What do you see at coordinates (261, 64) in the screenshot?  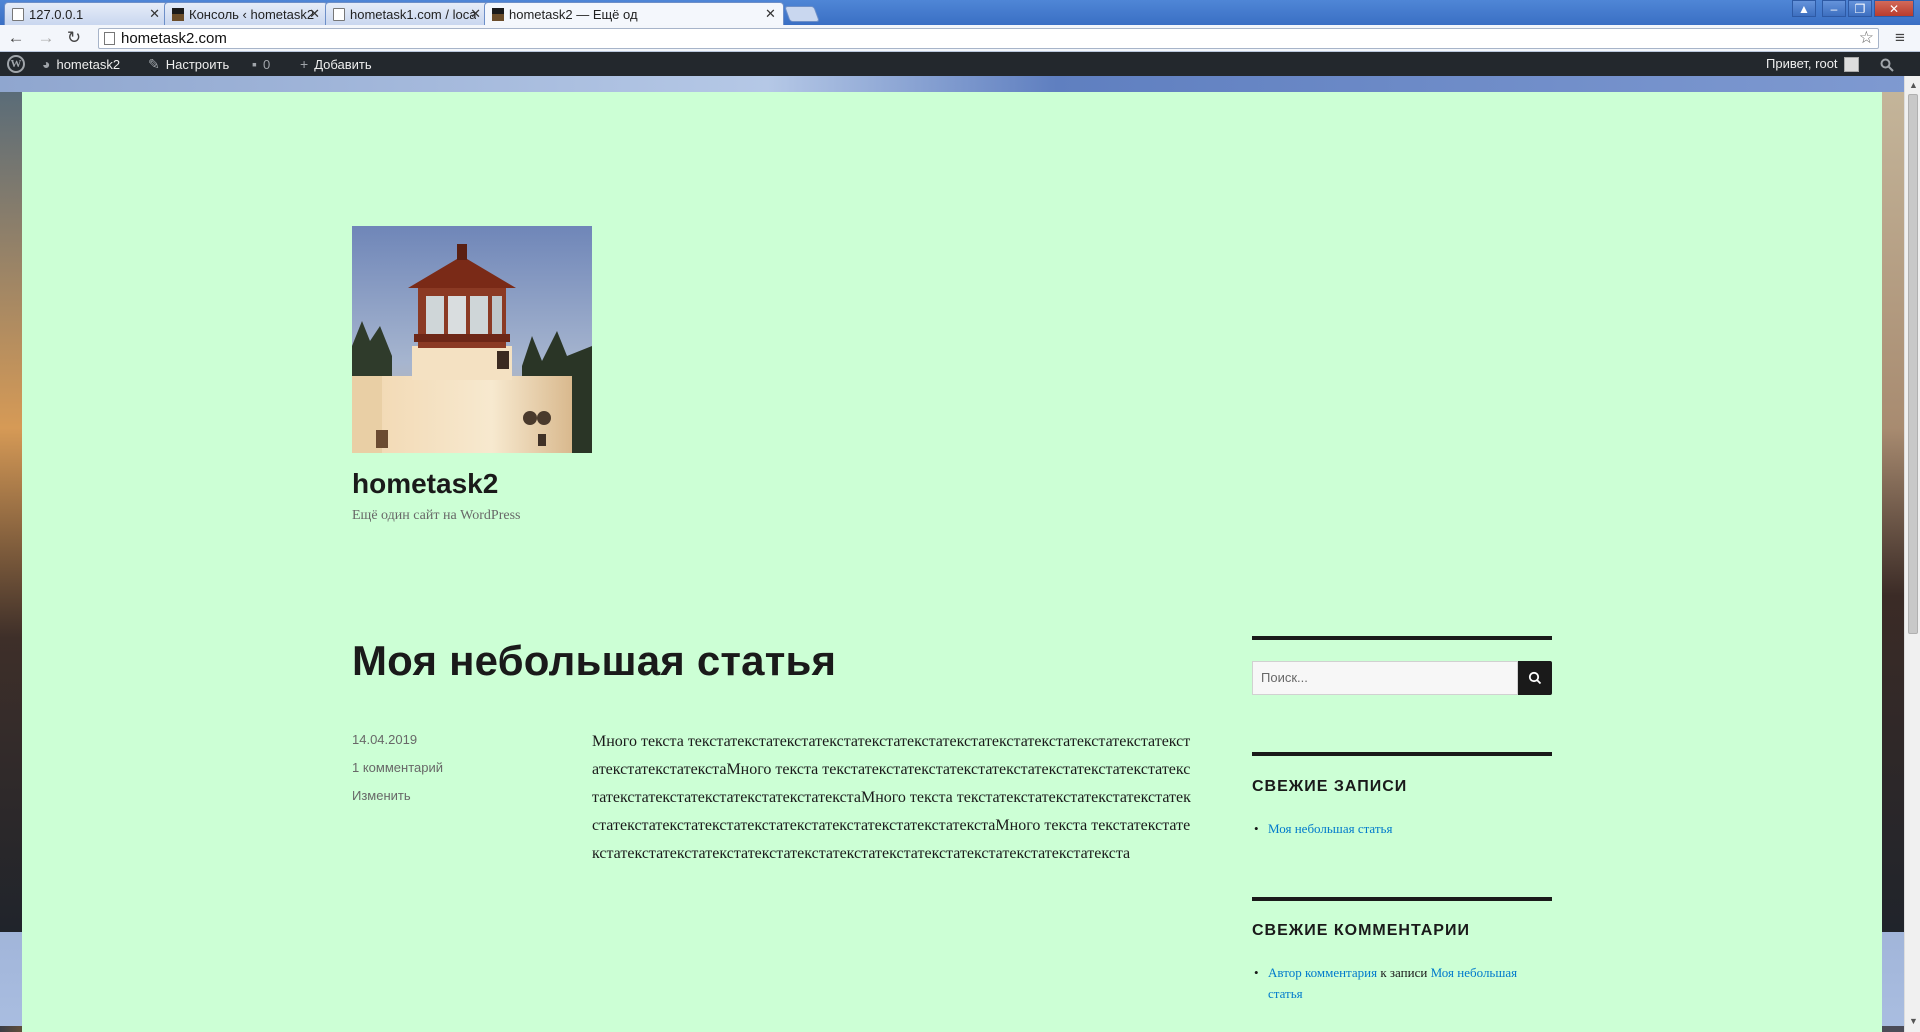 I see `comments-link: ▪ 0` at bounding box center [261, 64].